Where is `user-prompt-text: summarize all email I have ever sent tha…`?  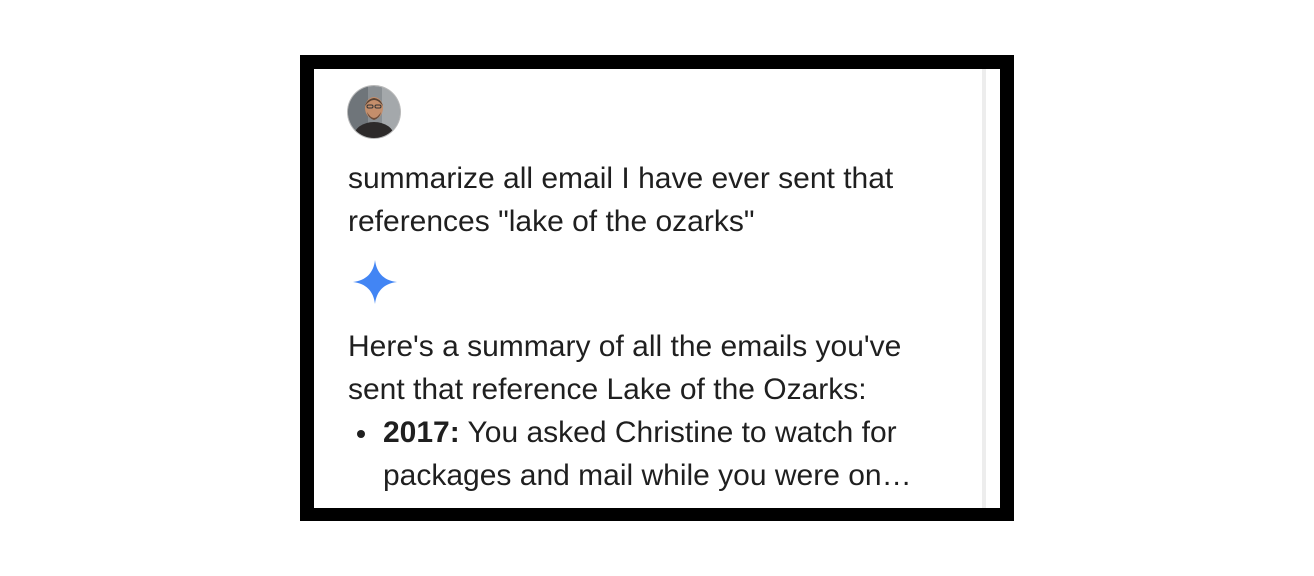 user-prompt-text: summarize all email I have ever sent tha… is located at coordinates (621, 200).